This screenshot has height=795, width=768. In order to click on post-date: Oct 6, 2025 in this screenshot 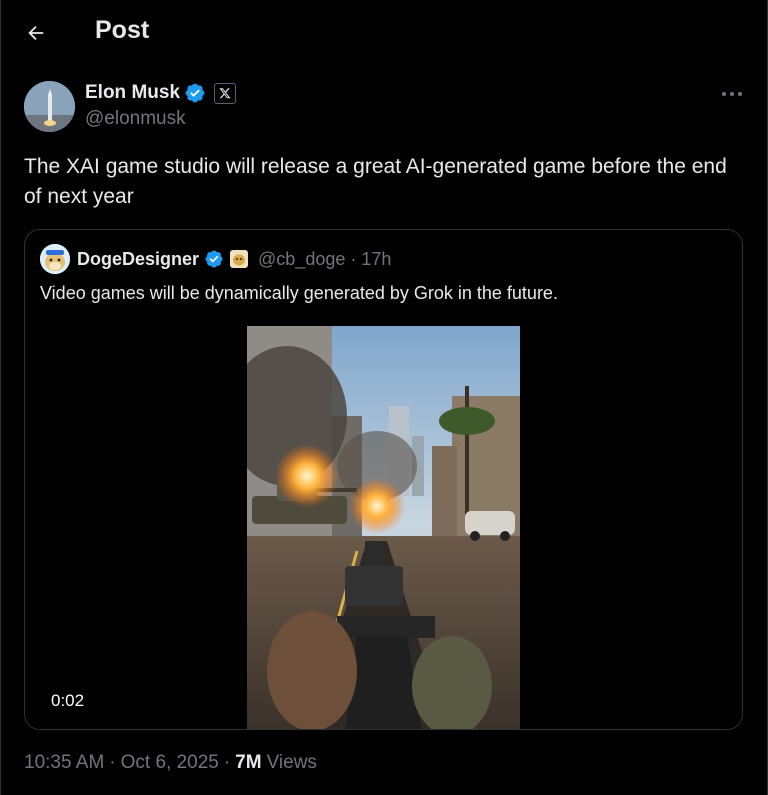, I will do `click(170, 763)`.